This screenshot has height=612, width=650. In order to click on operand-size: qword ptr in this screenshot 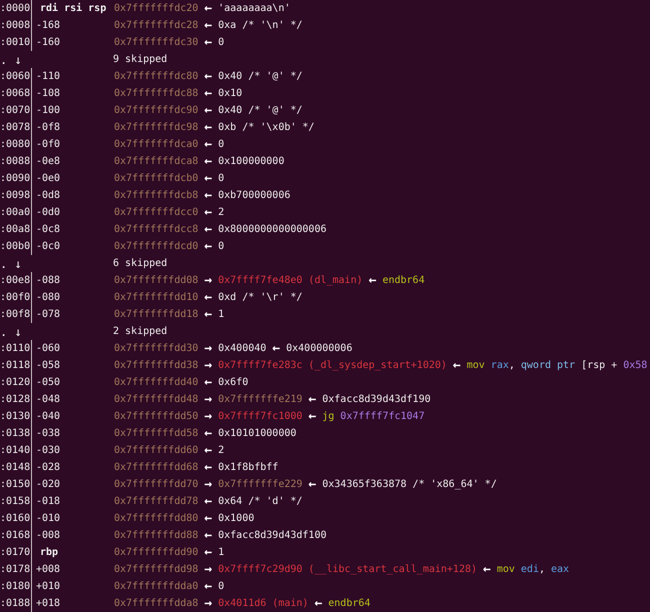, I will do `click(548, 365)`.